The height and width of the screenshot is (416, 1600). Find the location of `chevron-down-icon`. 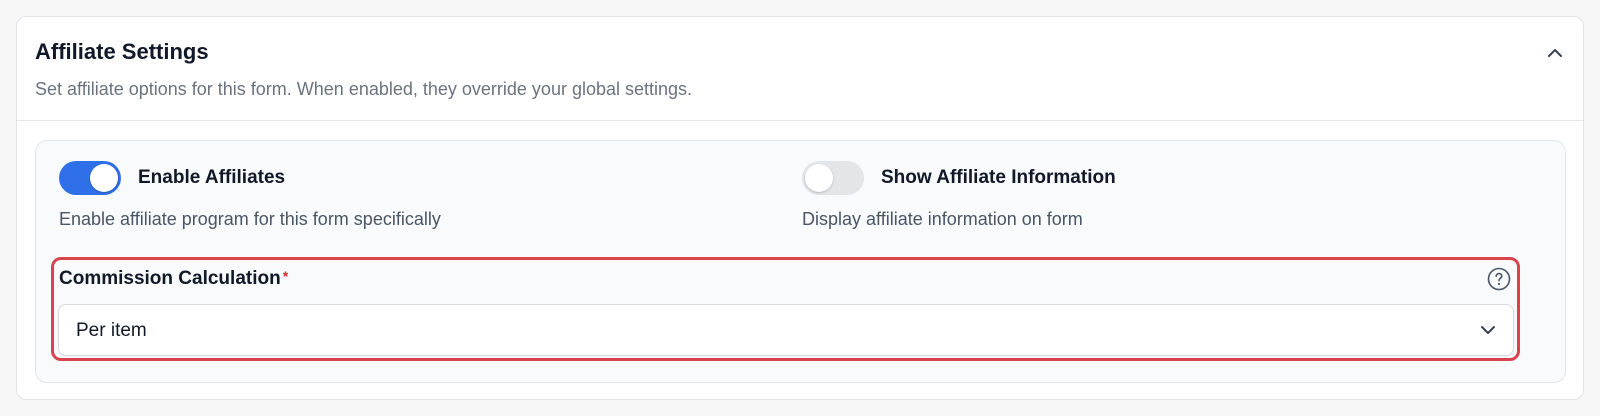

chevron-down-icon is located at coordinates (1488, 330).